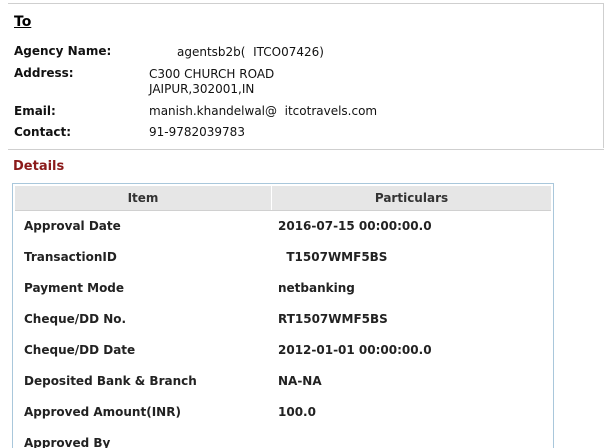 Image resolution: width=606 pixels, height=448 pixels. What do you see at coordinates (23, 22) in the screenshot?
I see `to-heading: To` at bounding box center [23, 22].